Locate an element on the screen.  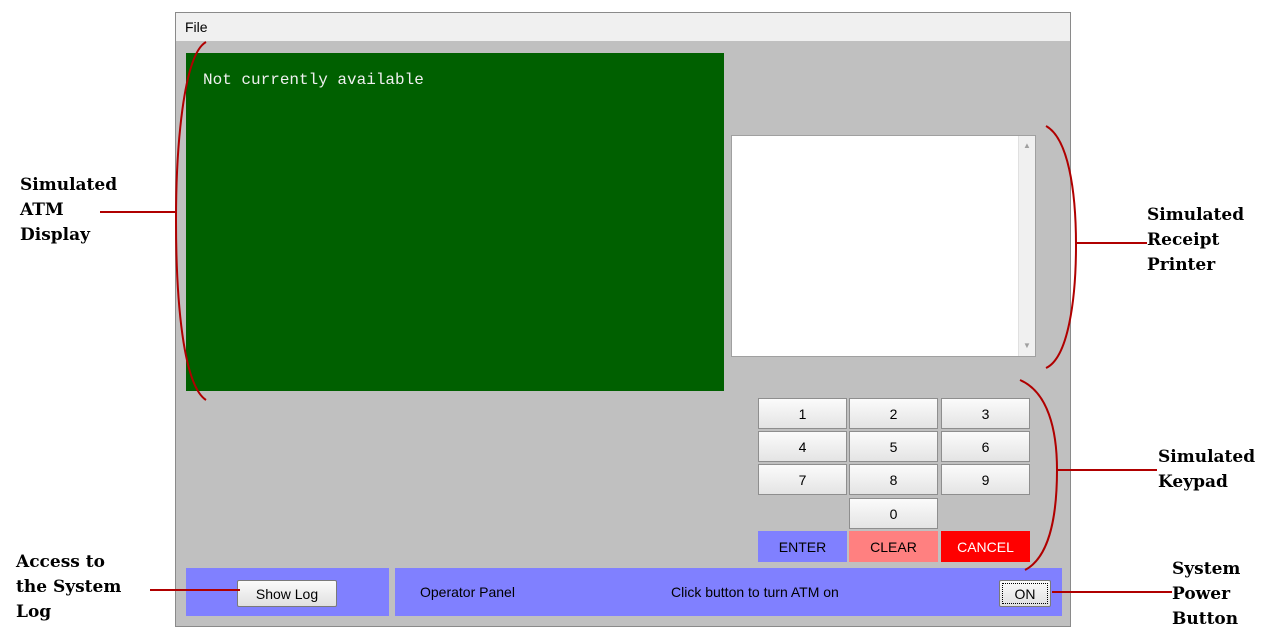
annotation-system-log: Access to the System Log is located at coordinates (68, 587).